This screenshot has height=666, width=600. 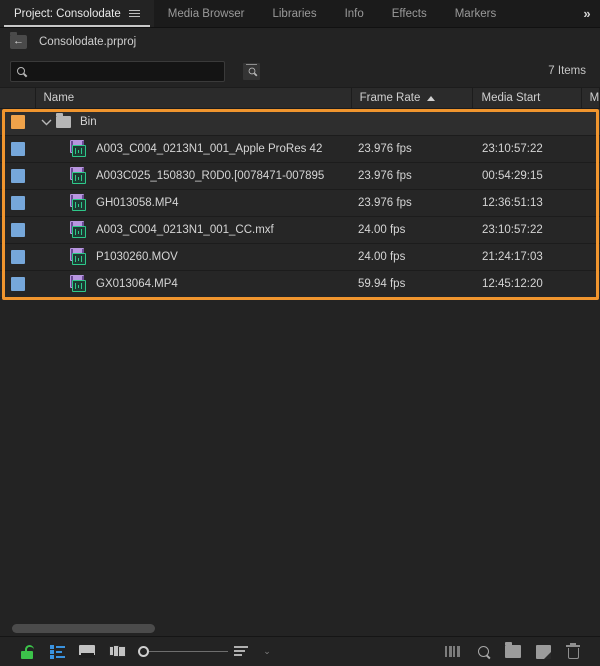 What do you see at coordinates (431, 98) in the screenshot?
I see `sort-ascending-icon` at bounding box center [431, 98].